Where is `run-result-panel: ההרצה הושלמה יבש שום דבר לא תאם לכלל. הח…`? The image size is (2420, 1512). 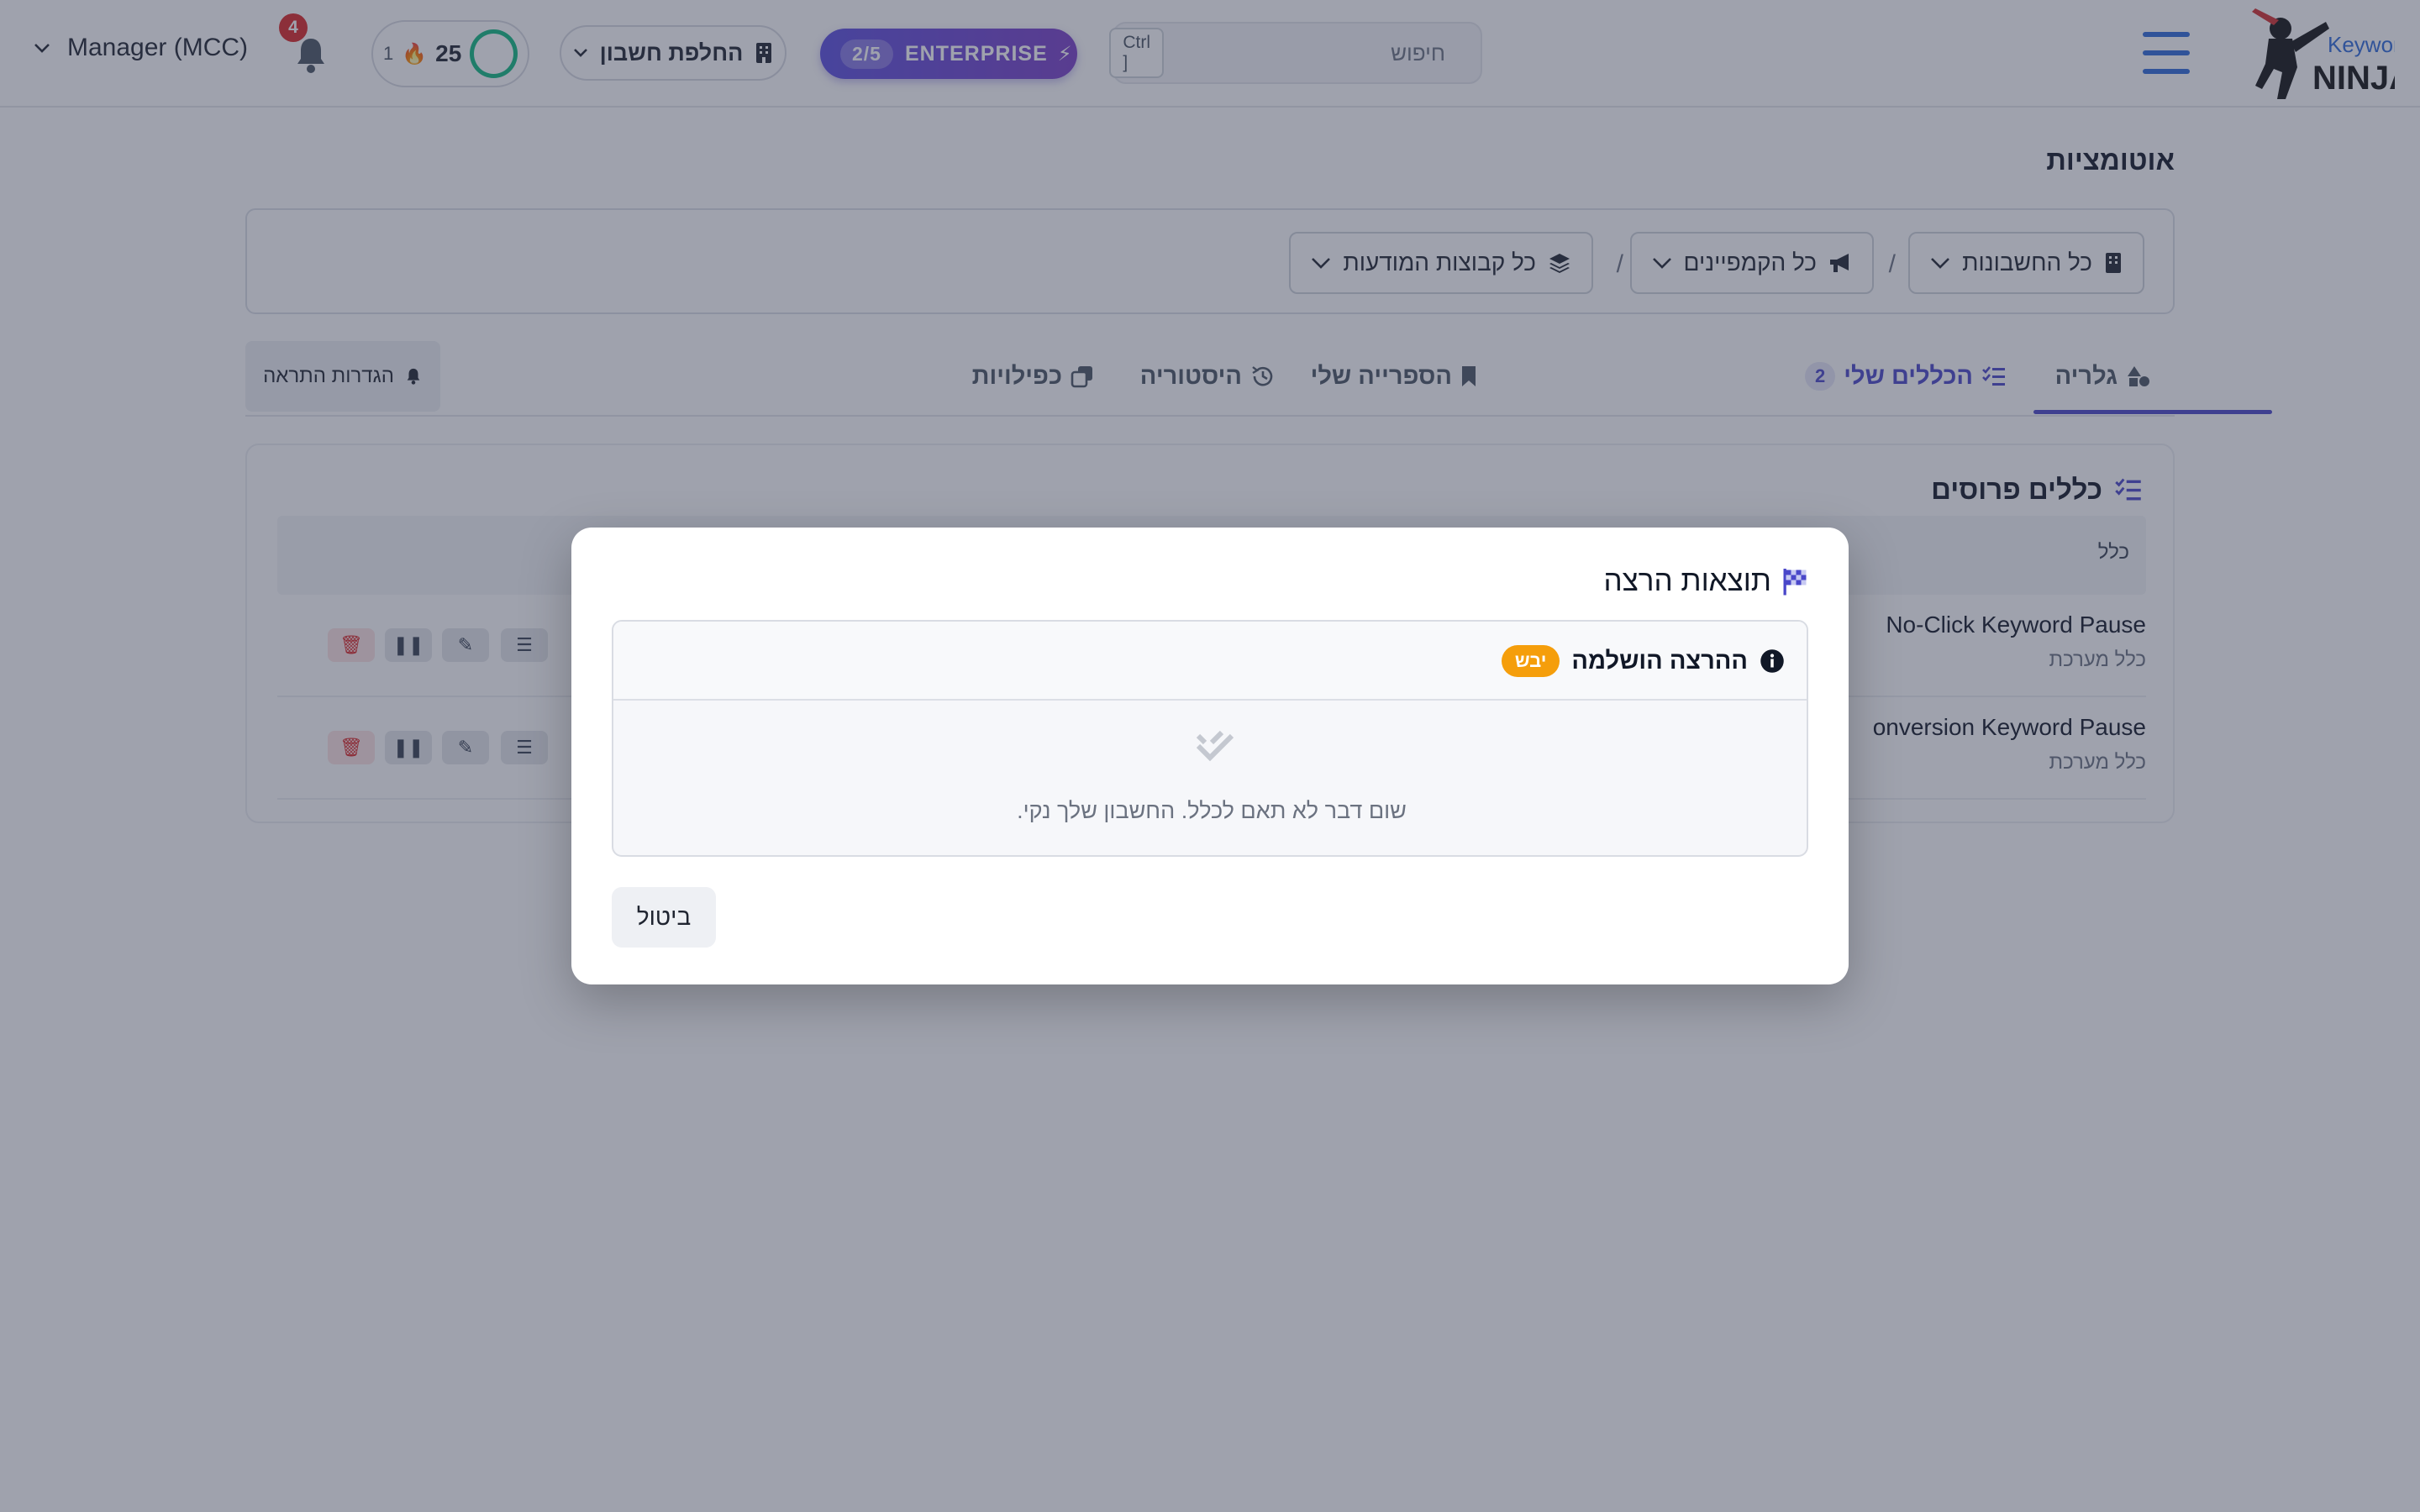 run-result-panel: ההרצה הושלמה יבש שום דבר לא תאם לכלל. הח… is located at coordinates (1210, 738).